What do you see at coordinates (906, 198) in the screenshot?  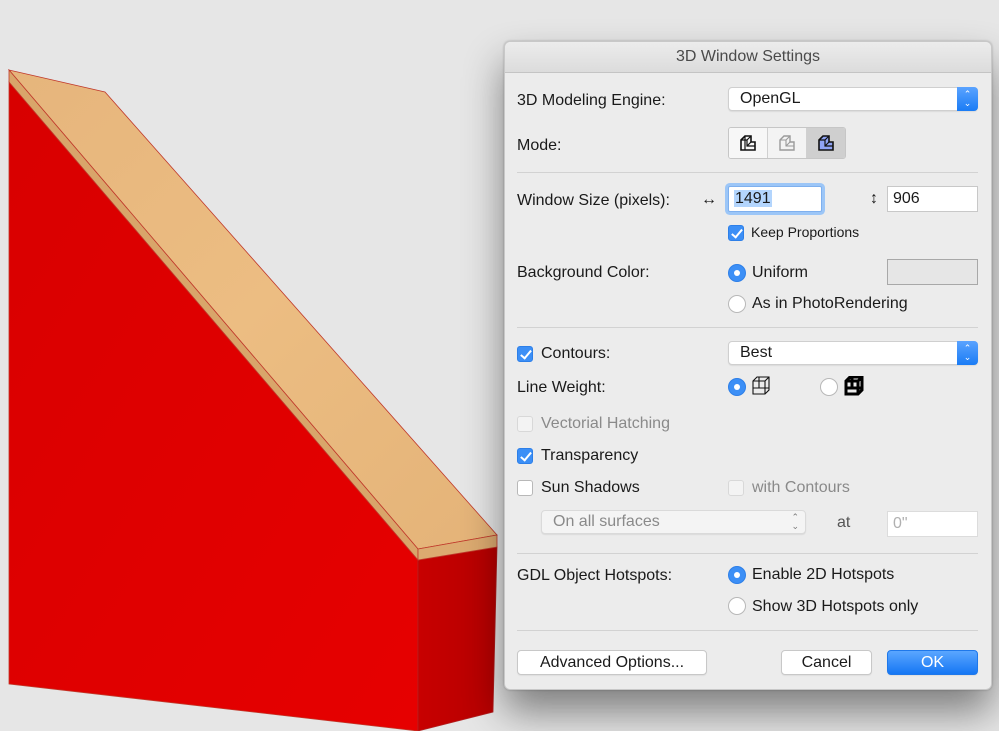 I see `window-height-value: 906` at bounding box center [906, 198].